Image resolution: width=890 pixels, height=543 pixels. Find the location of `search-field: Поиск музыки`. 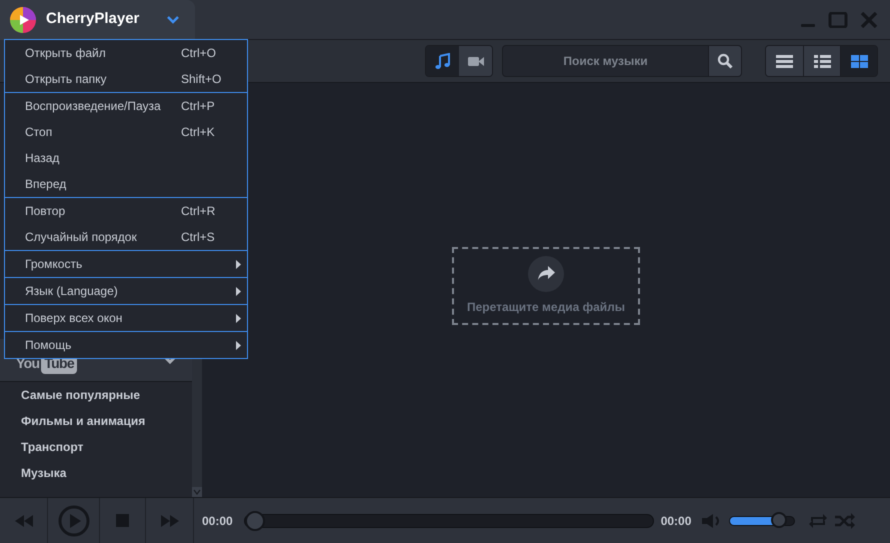

search-field: Поиск музыки is located at coordinates (605, 61).